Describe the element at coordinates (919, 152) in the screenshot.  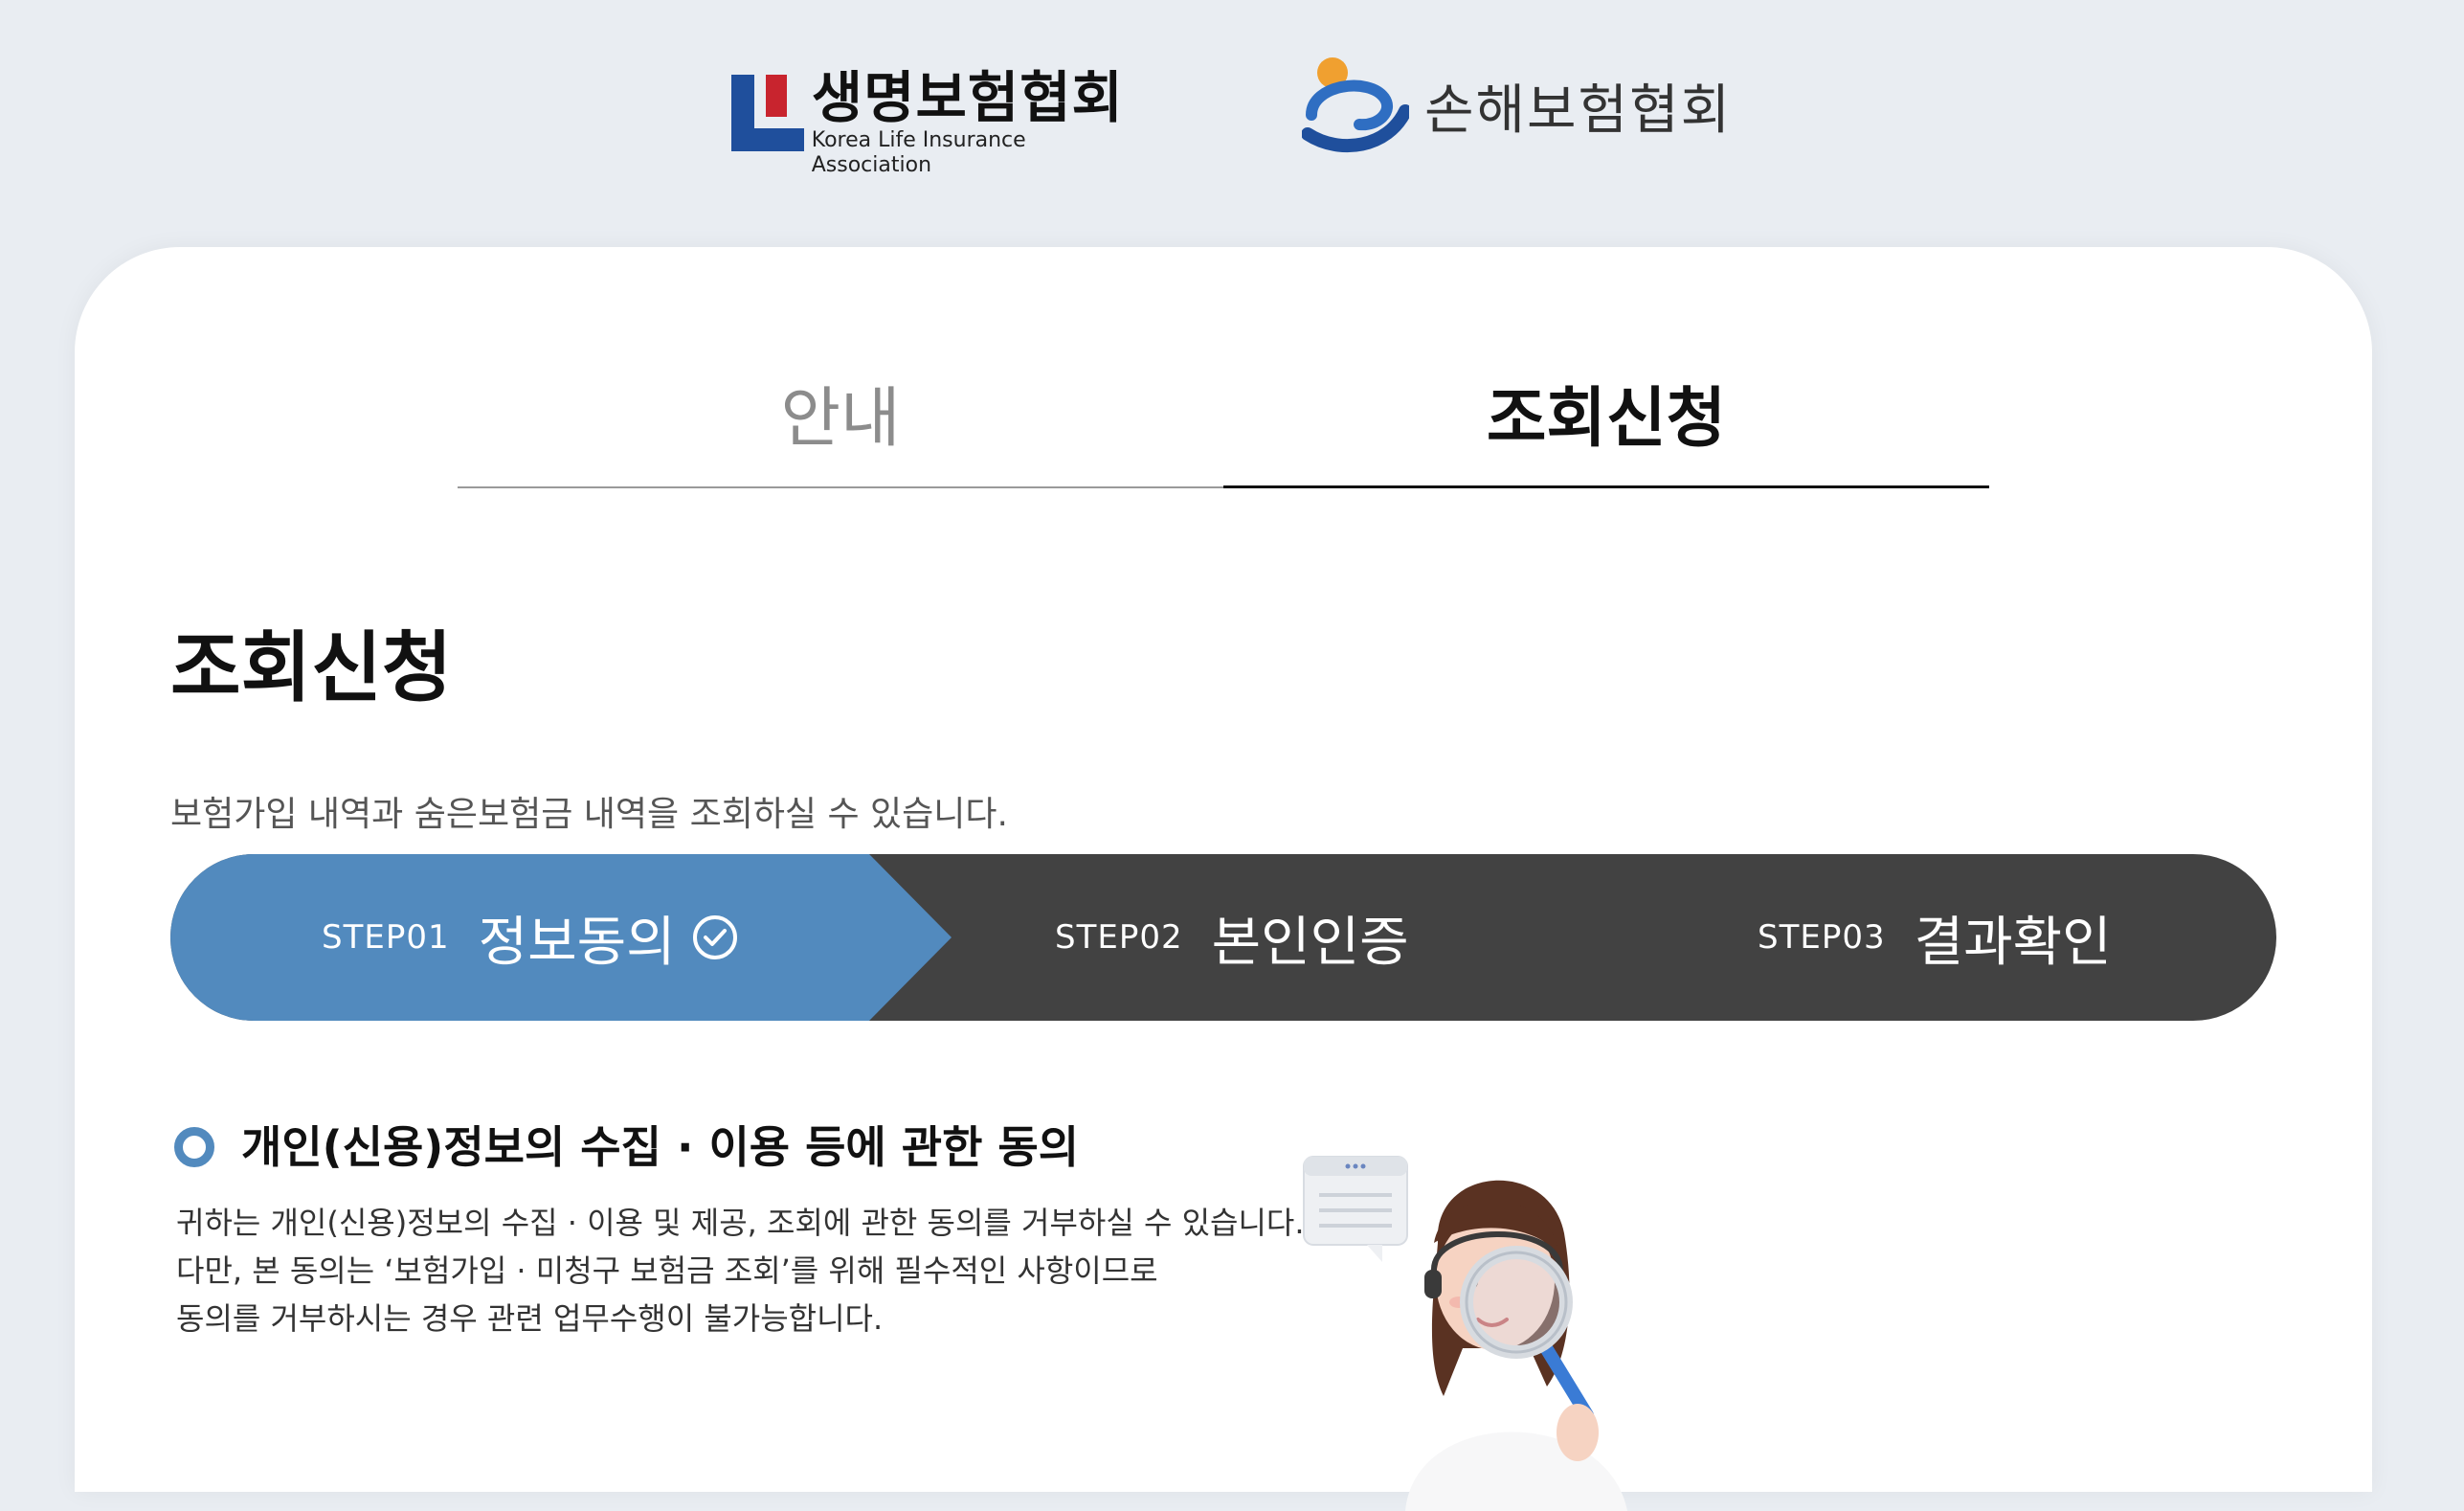
I see `life-logo-english-text: Korea Life Insurance Association` at that location.